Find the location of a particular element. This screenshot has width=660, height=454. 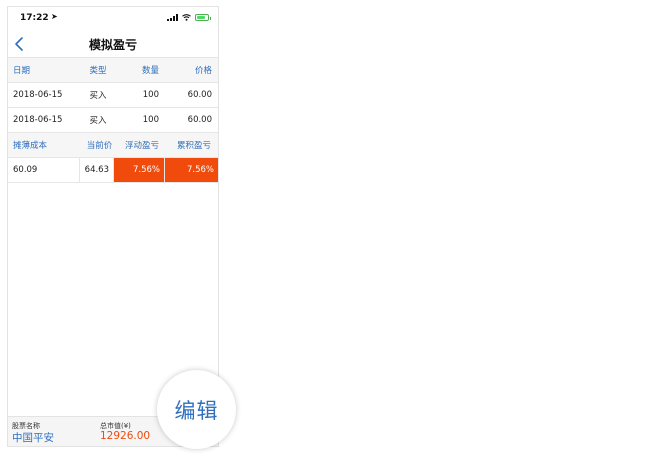

summary-table-header: 摊薄成本 当前价 浮动盈亏 累积盈亏 is located at coordinates (113, 145).